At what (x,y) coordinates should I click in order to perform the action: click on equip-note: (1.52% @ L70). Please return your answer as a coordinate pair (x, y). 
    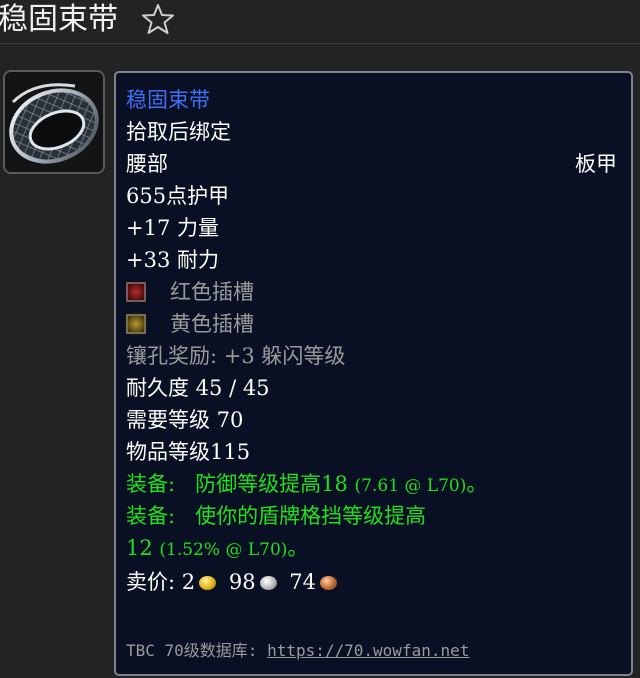
    Looking at the image, I should click on (223, 550).